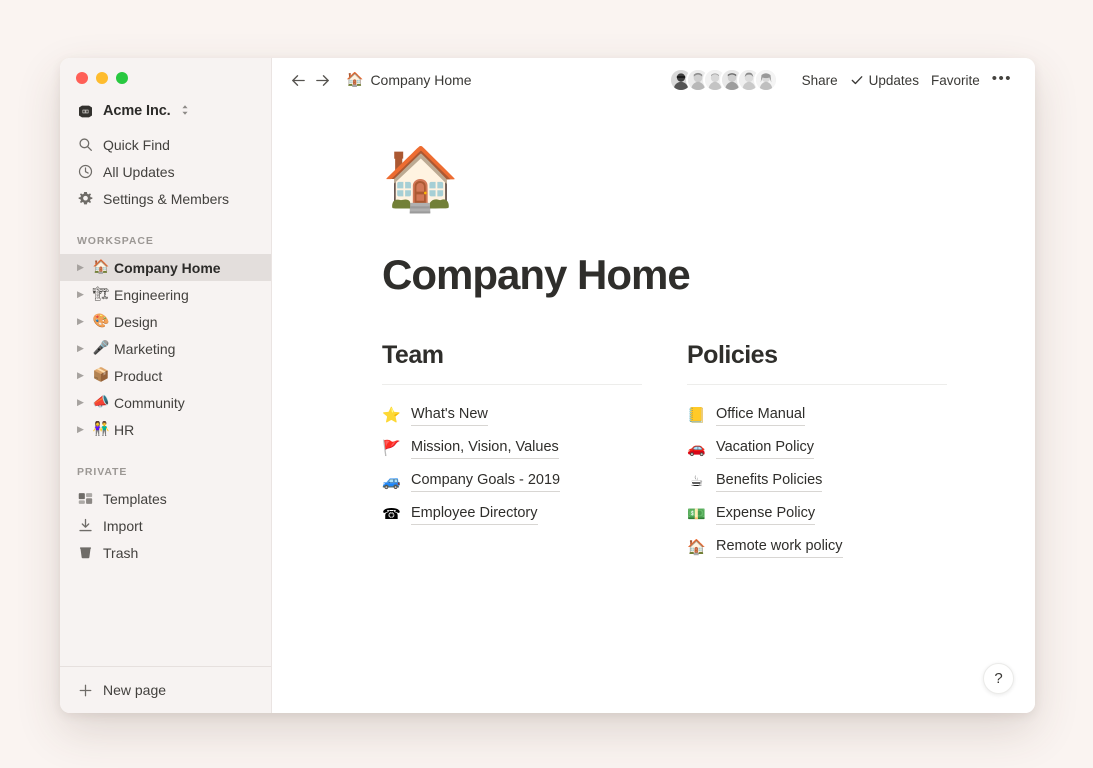 The height and width of the screenshot is (768, 1093). I want to click on sidebar-item-all-updates: All Updates, so click(165, 171).